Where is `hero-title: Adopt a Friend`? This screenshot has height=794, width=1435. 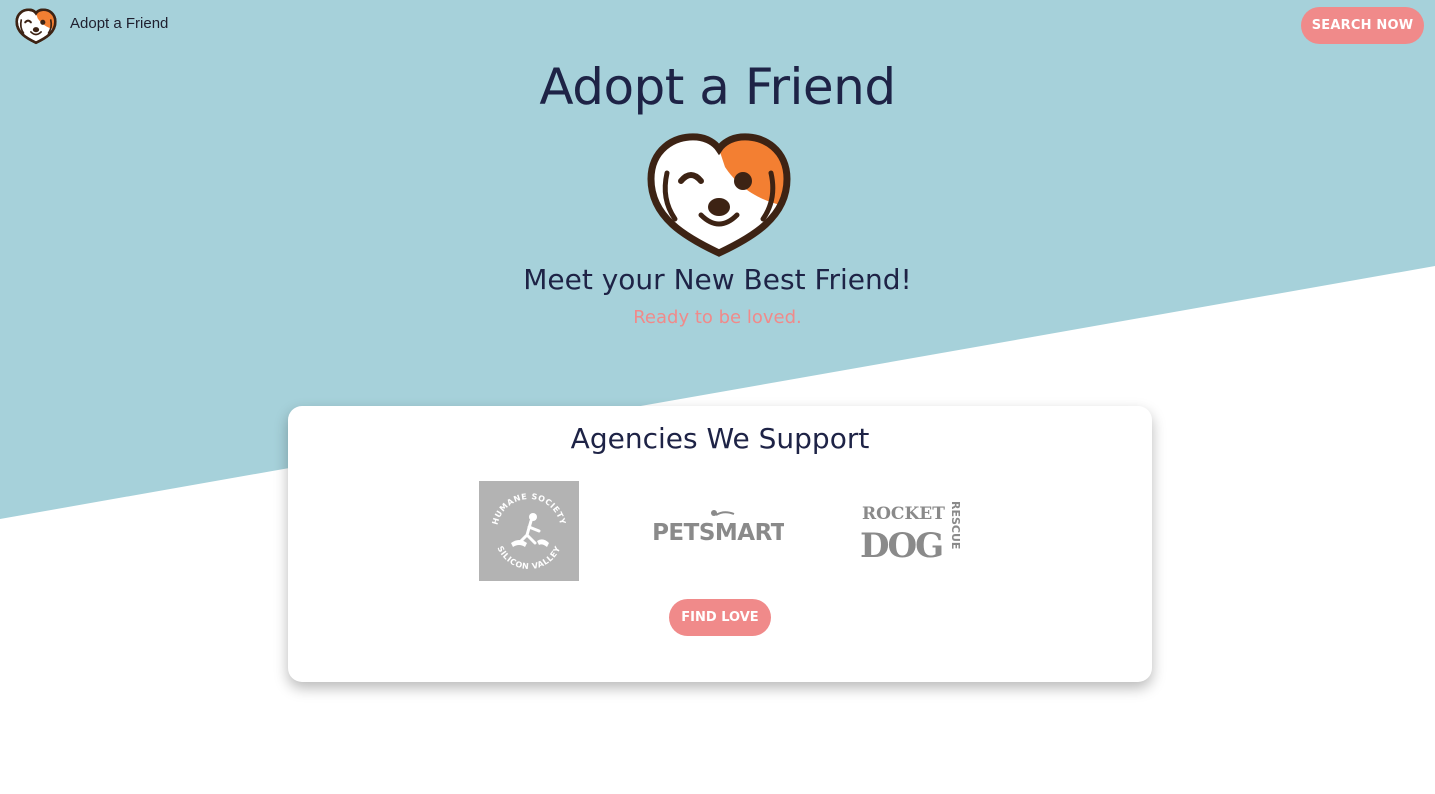 hero-title: Adopt a Friend is located at coordinates (717, 87).